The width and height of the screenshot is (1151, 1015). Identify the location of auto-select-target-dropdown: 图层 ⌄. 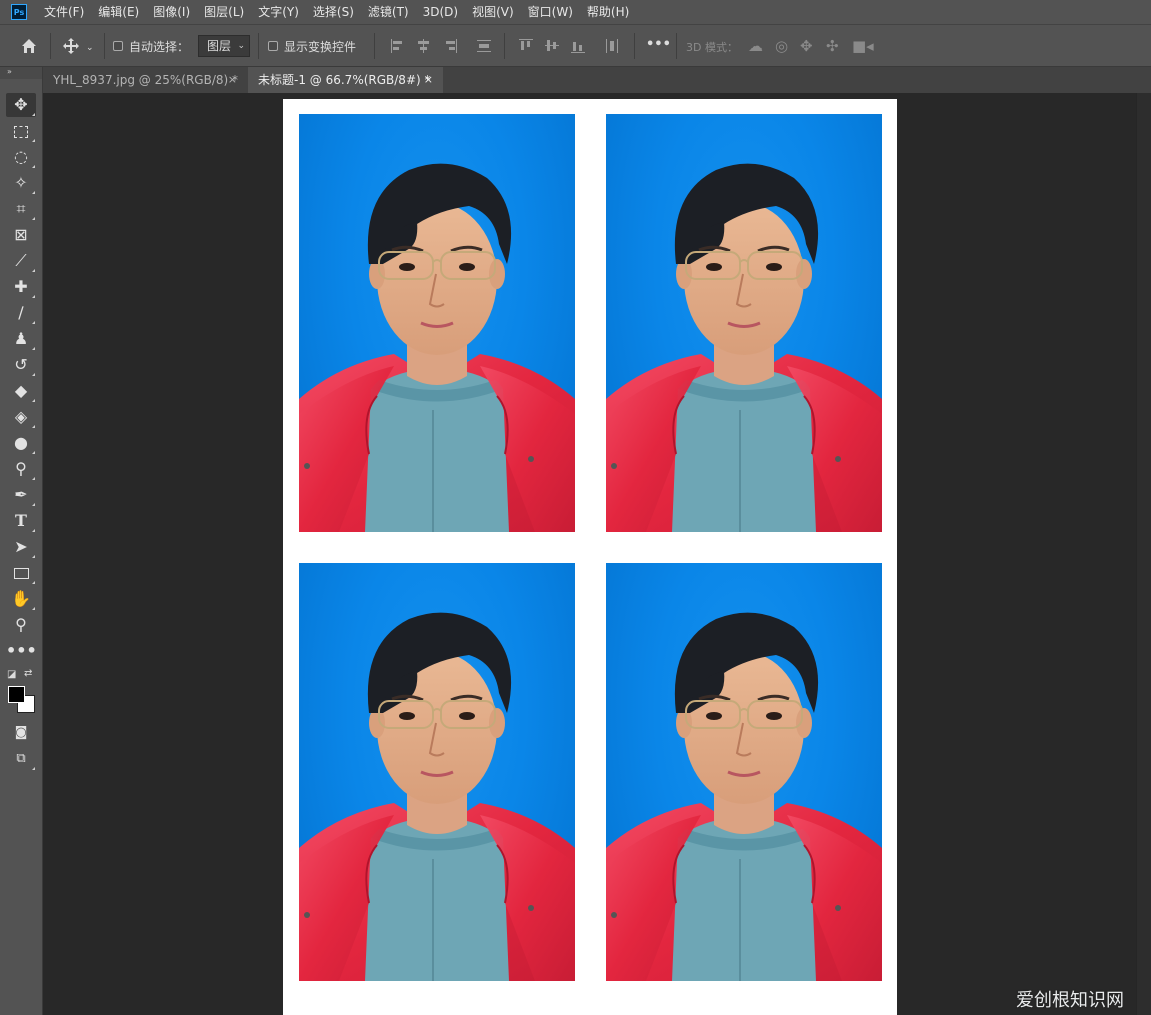
(224, 46).